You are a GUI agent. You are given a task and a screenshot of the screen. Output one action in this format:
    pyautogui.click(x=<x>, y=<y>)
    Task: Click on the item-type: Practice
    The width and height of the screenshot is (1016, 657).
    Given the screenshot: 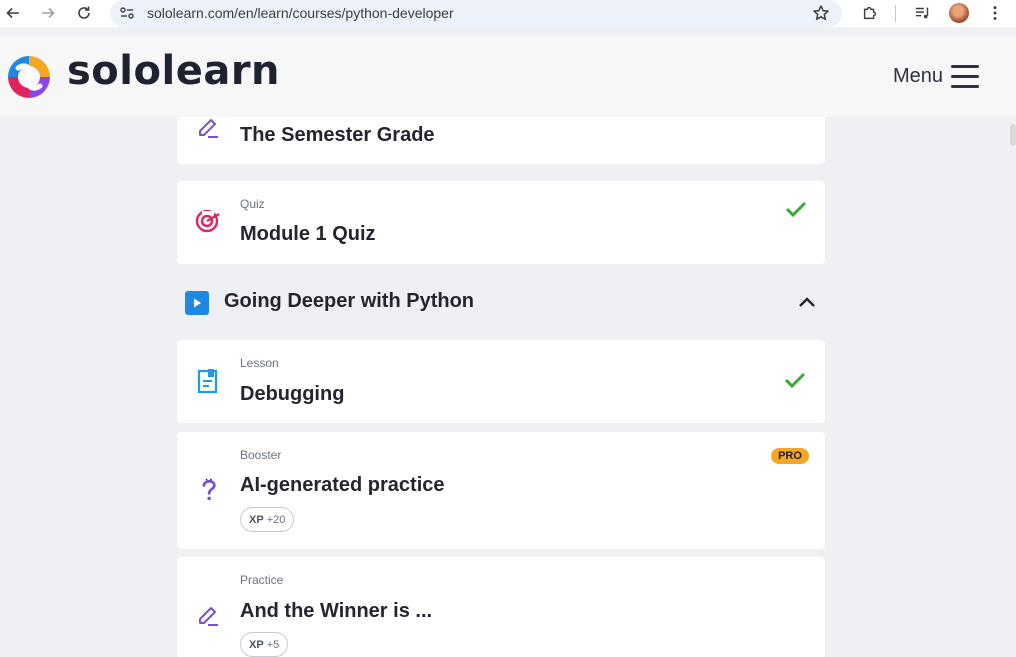 What is the action you would take?
    pyautogui.click(x=262, y=580)
    